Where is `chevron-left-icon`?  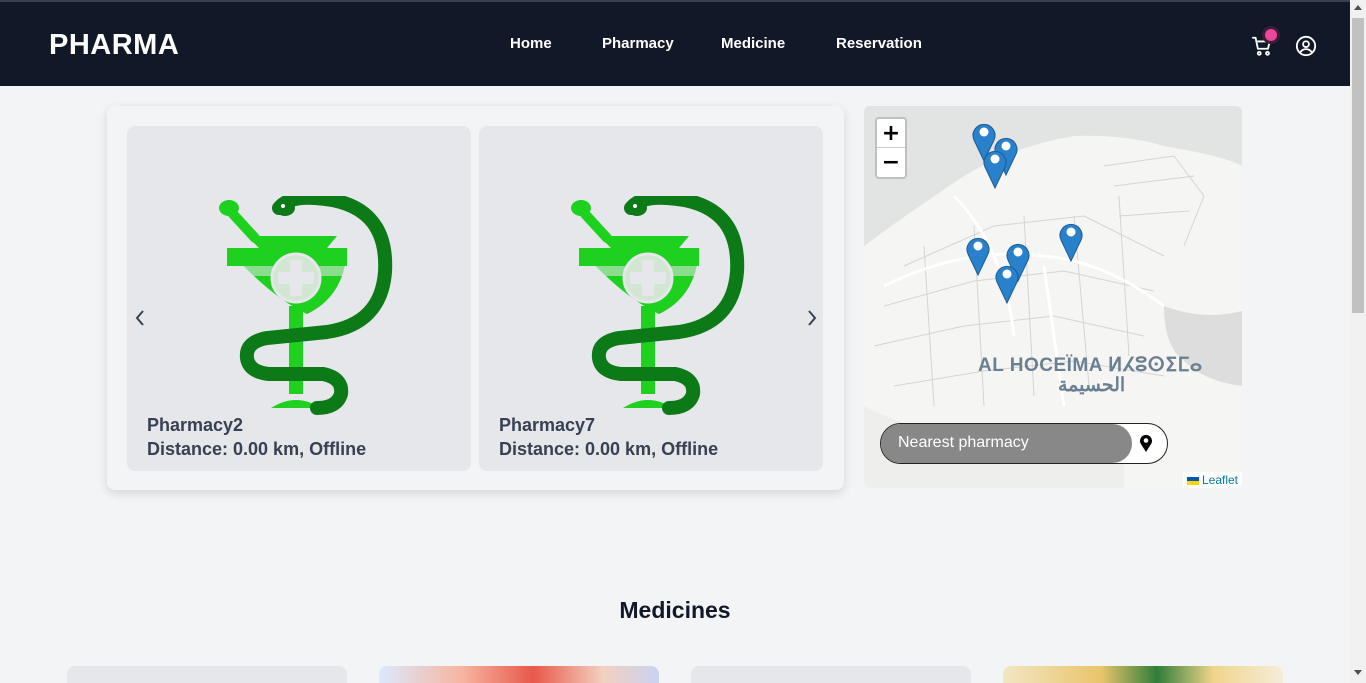 chevron-left-icon is located at coordinates (140, 318).